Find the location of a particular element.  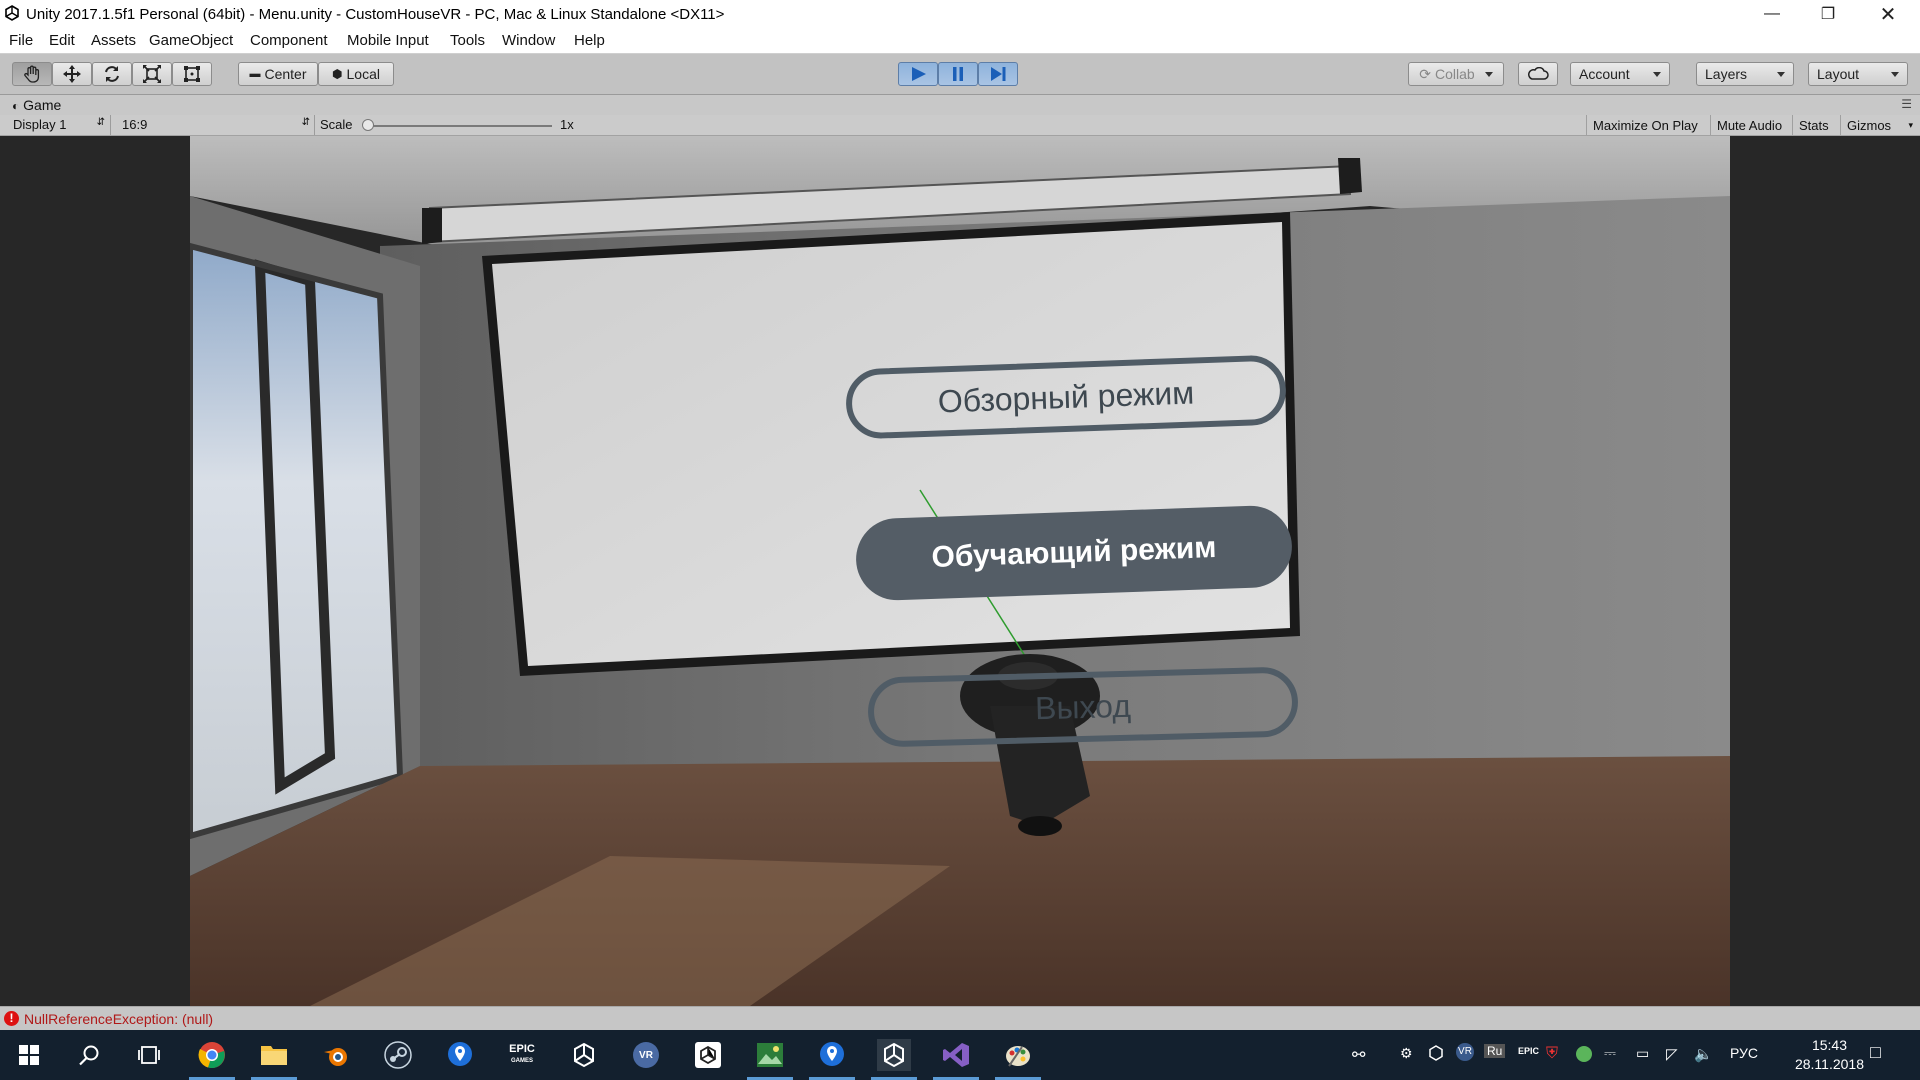

projector-cap-right is located at coordinates (1350, 176).